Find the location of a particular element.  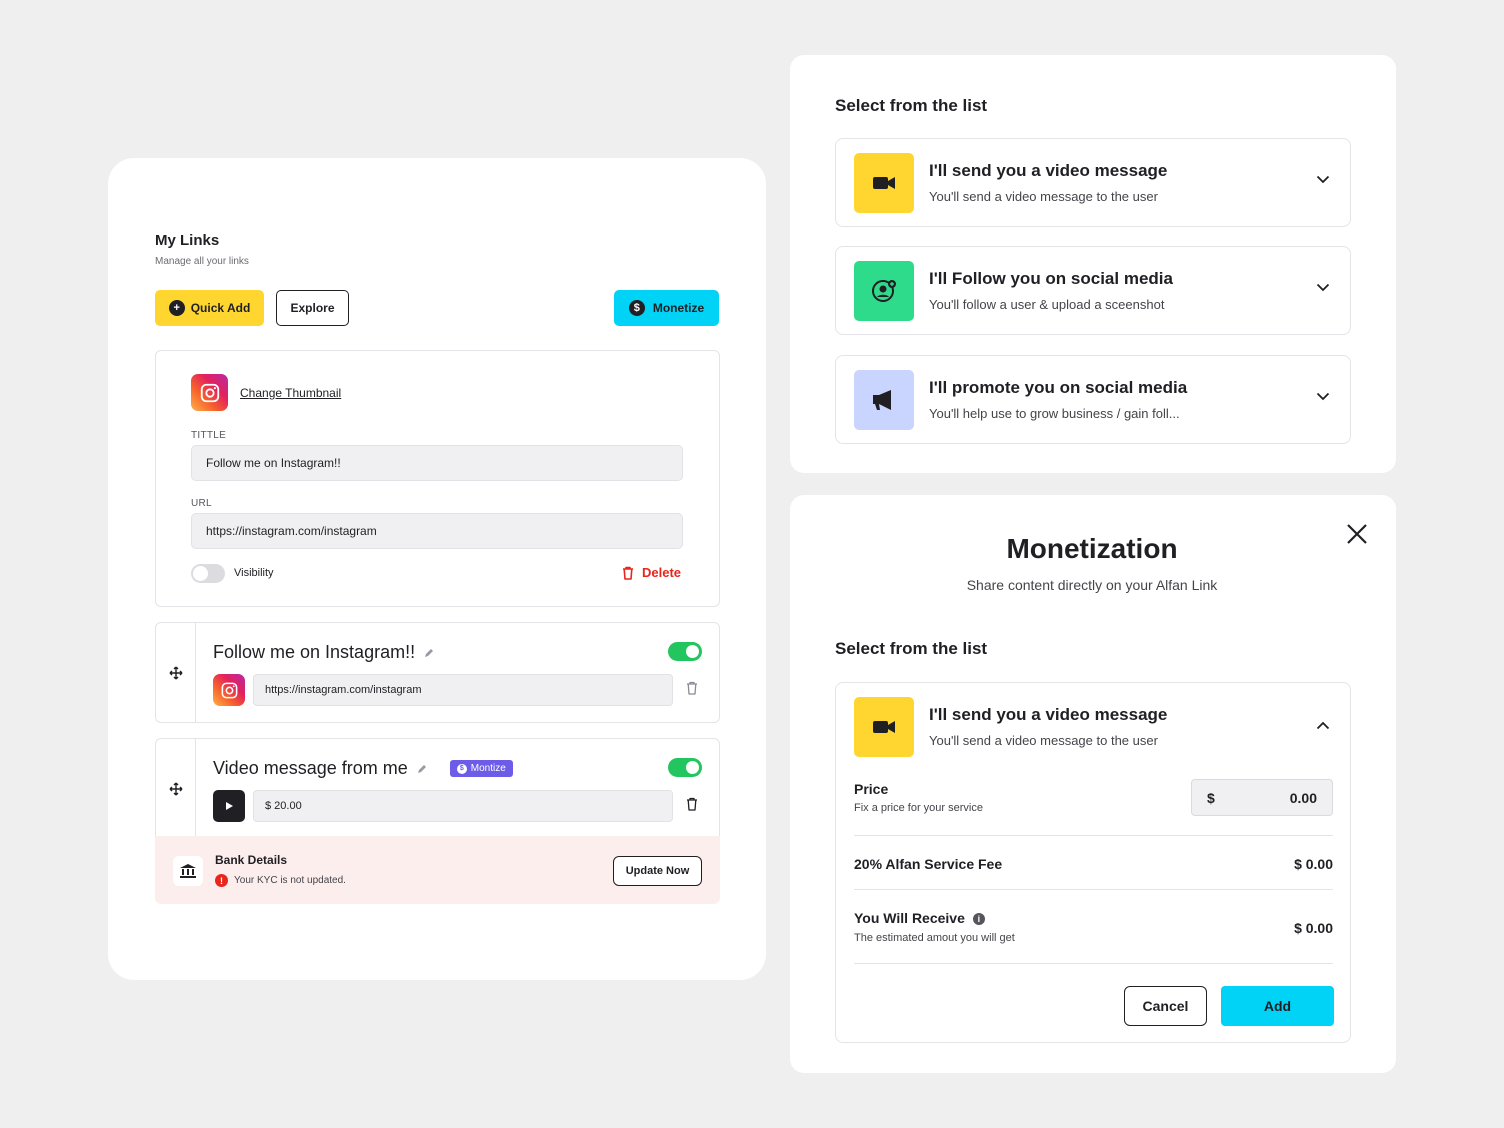

change-thumbnail-link: Change Thumbnail is located at coordinates (290, 393).